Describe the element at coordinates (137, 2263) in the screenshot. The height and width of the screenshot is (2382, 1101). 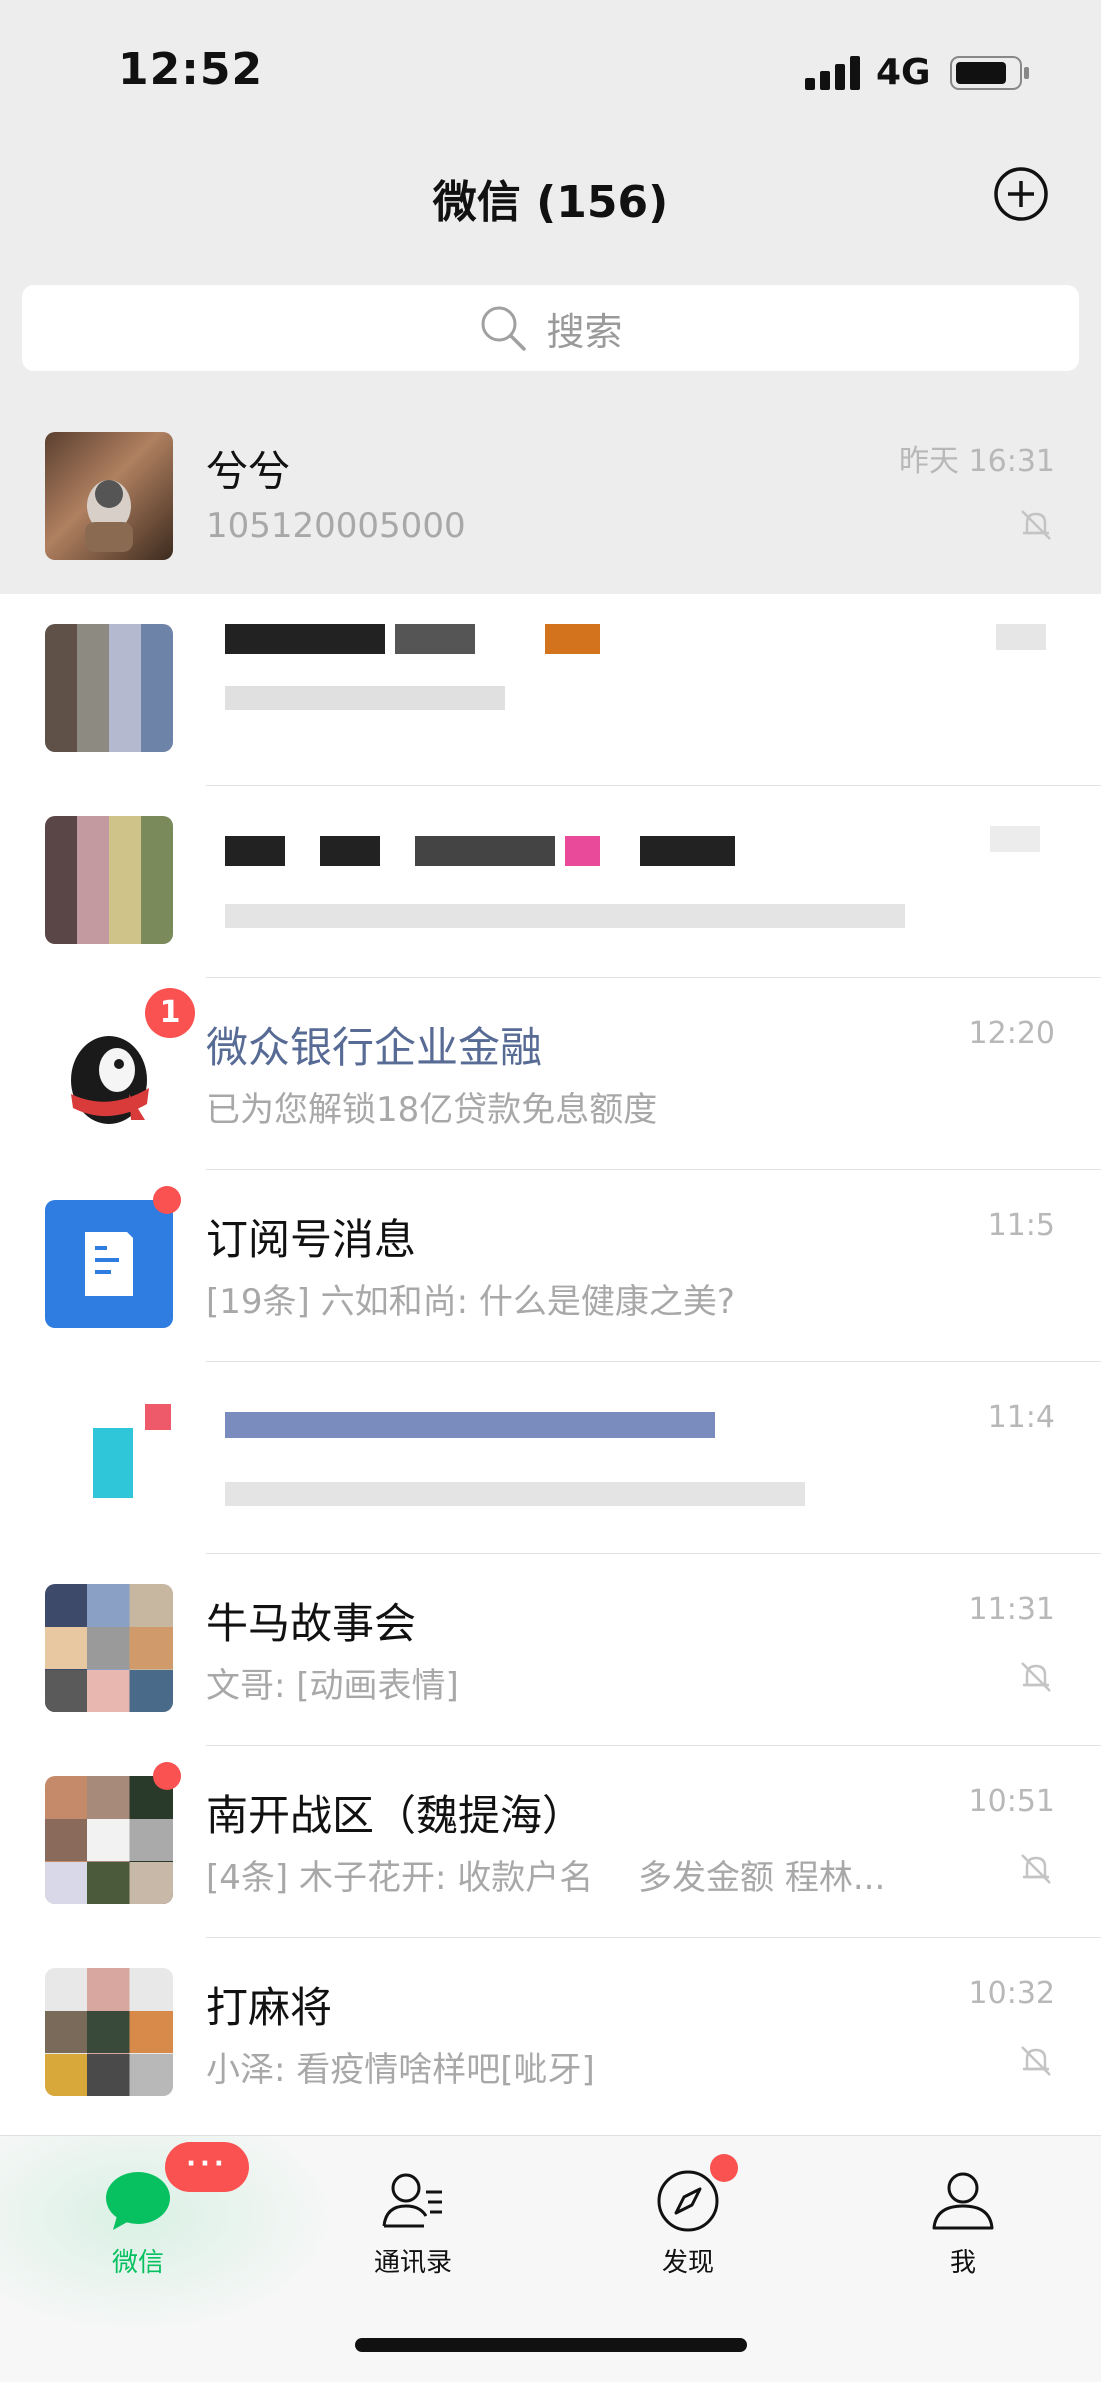
I see `tab-label: 微信` at that location.